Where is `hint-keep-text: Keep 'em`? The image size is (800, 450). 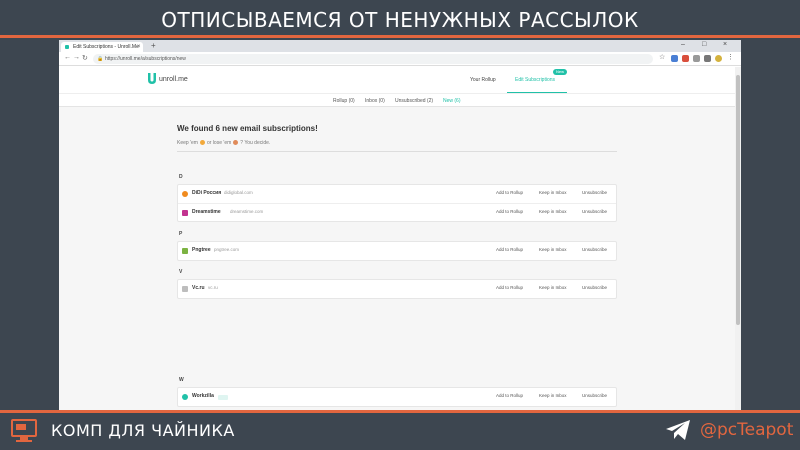
hint-keep-text: Keep 'em is located at coordinates (187, 143).